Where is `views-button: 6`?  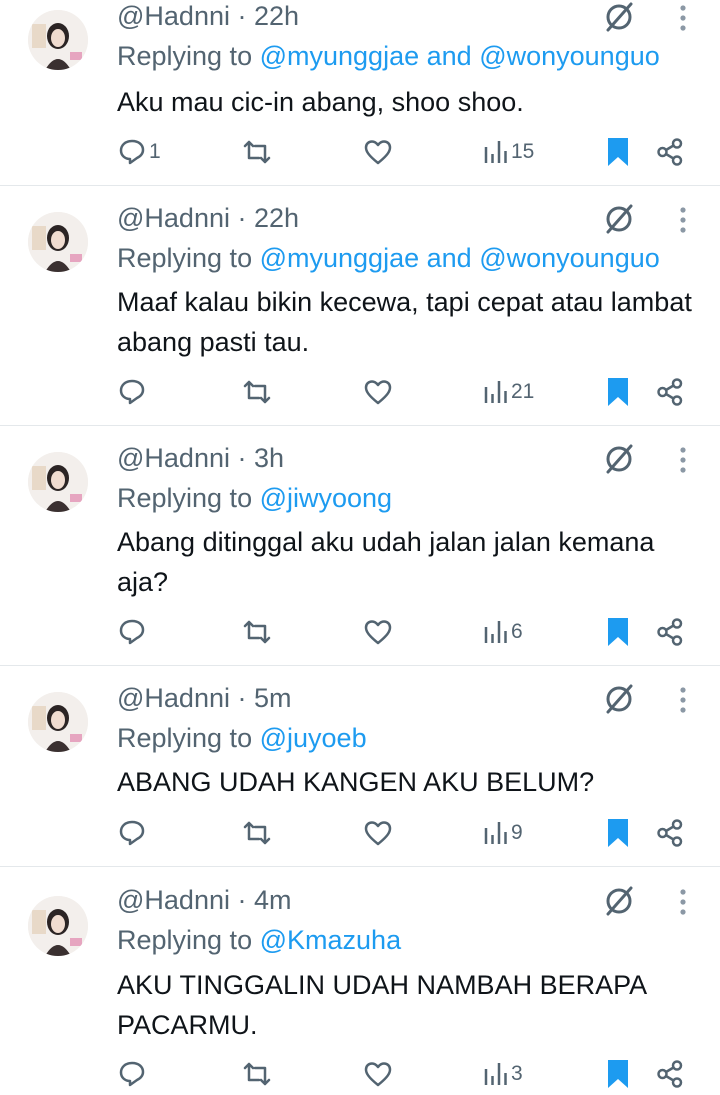
views-button: 6 is located at coordinates (503, 632).